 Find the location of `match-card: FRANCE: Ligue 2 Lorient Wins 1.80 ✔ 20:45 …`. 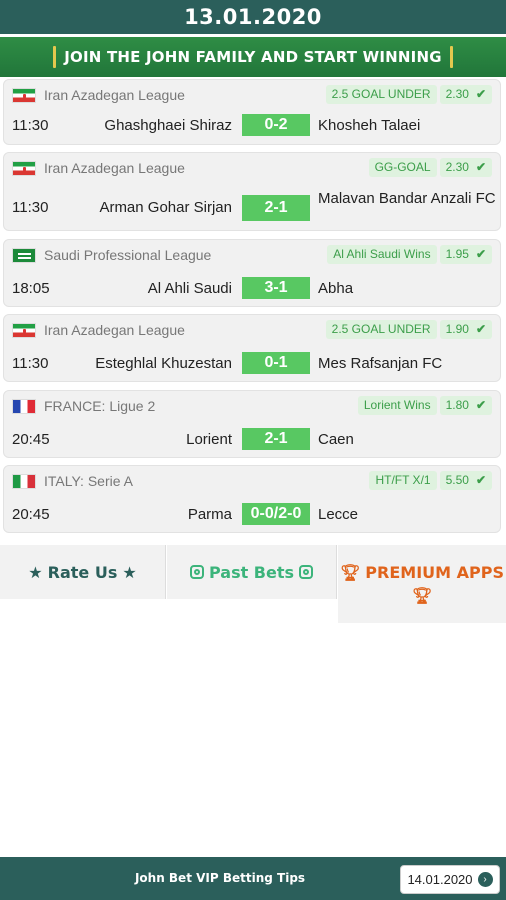

match-card: FRANCE: Ligue 2 Lorient Wins 1.80 ✔ 20:45 … is located at coordinates (252, 424).